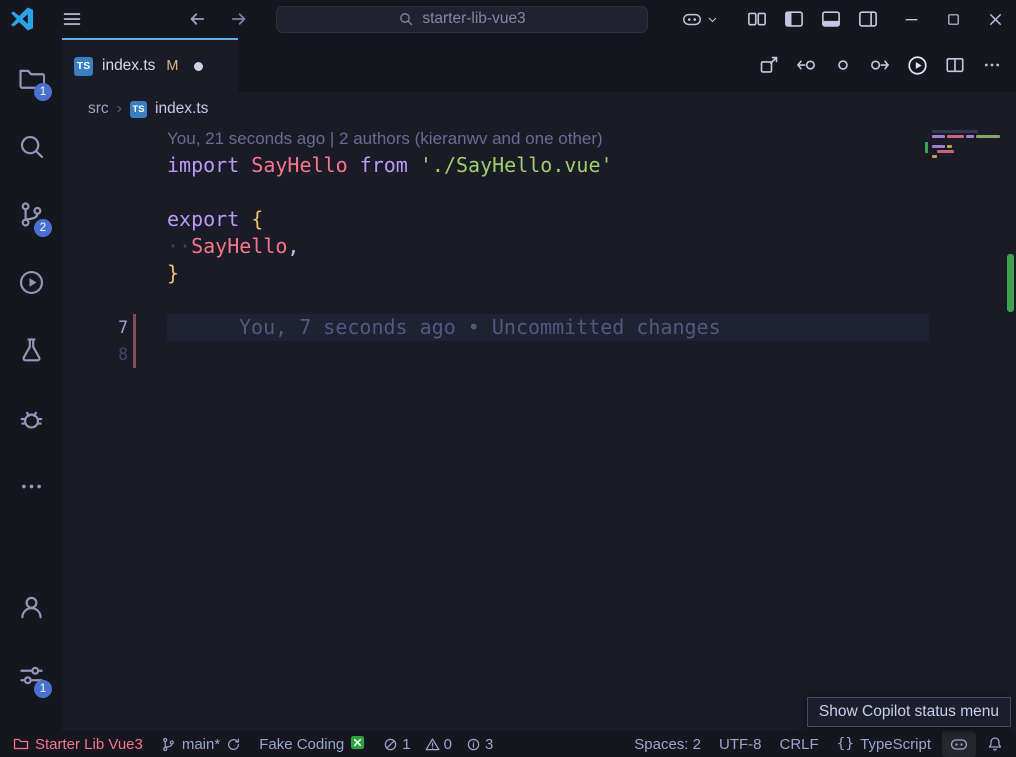 The width and height of the screenshot is (1016, 757). Describe the element at coordinates (474, 18) in the screenshot. I see `search-value: starter-lib-vue3` at that location.